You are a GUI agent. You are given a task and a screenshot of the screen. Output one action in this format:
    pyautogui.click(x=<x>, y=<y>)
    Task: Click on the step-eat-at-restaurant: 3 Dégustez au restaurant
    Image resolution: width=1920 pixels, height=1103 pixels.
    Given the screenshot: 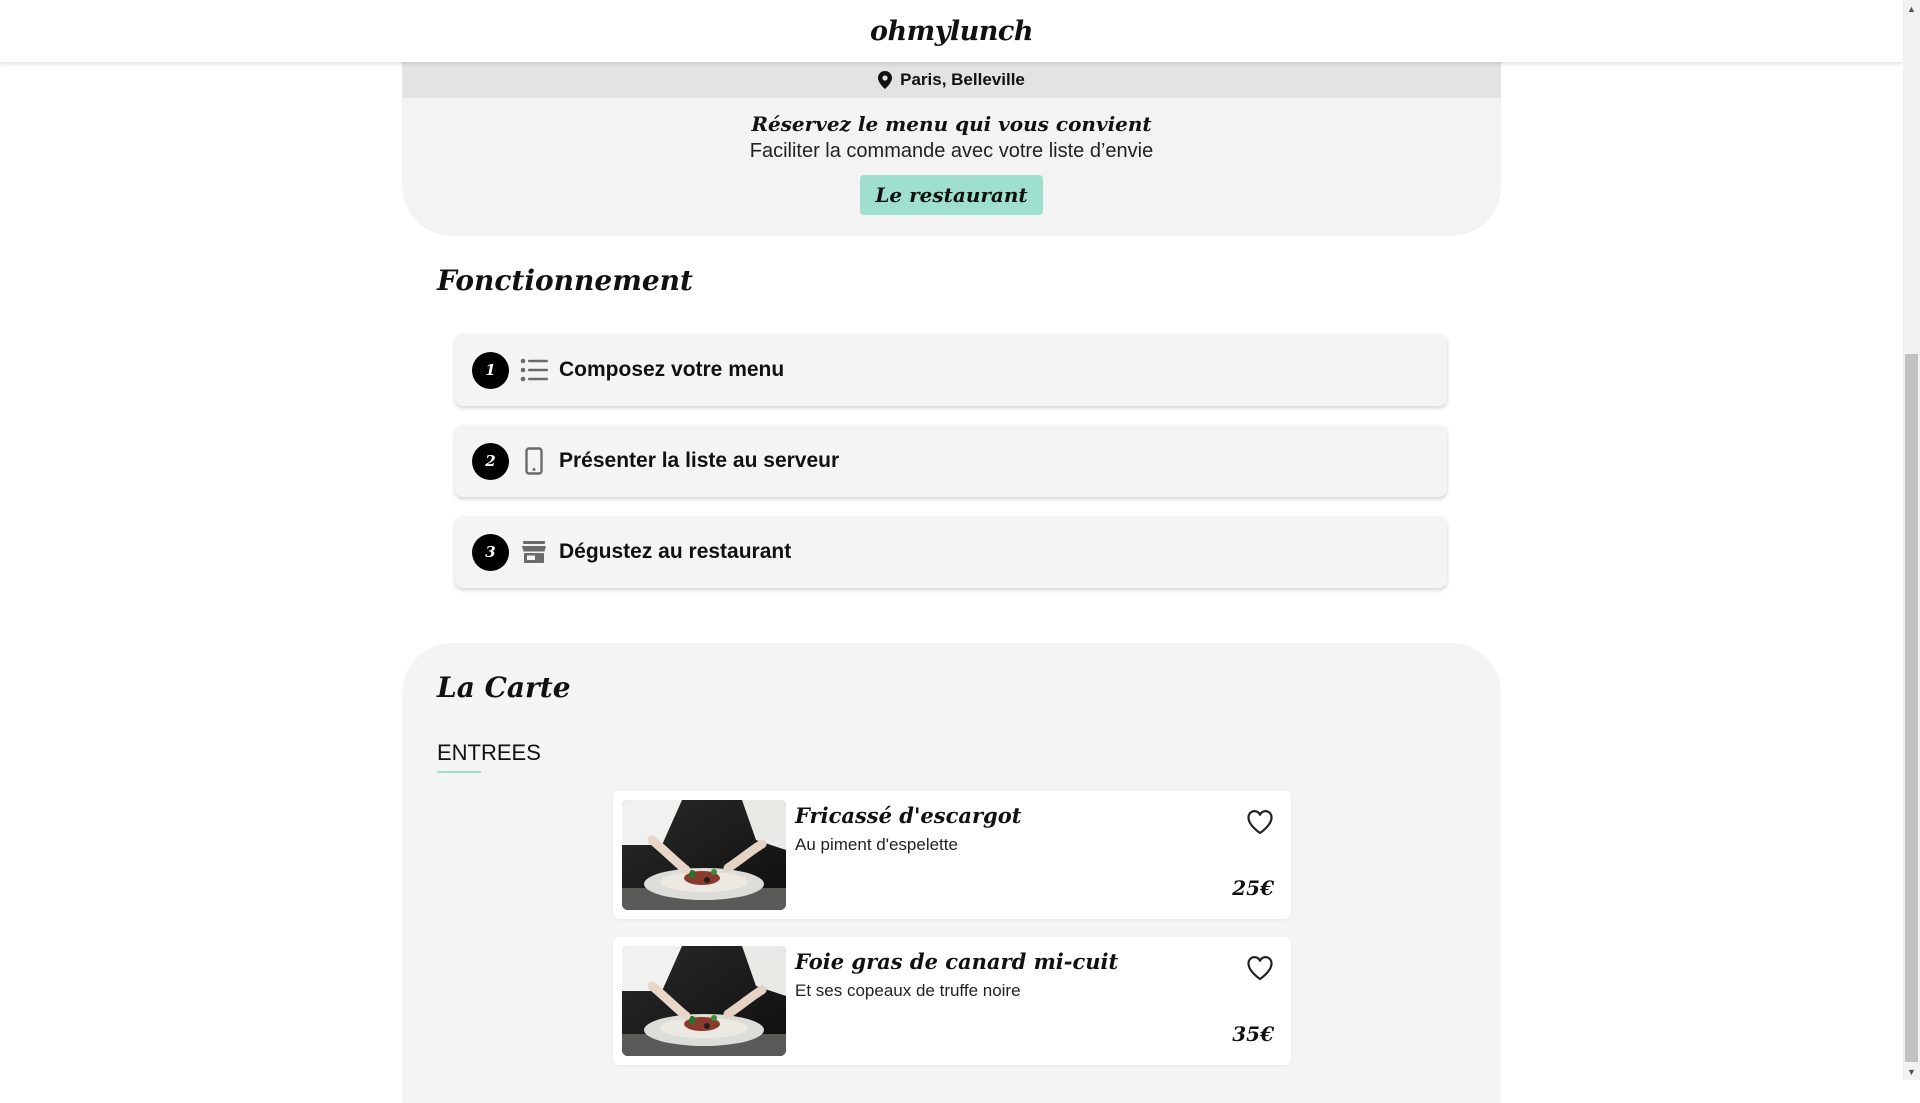 What is the action you would take?
    pyautogui.click(x=951, y=552)
    